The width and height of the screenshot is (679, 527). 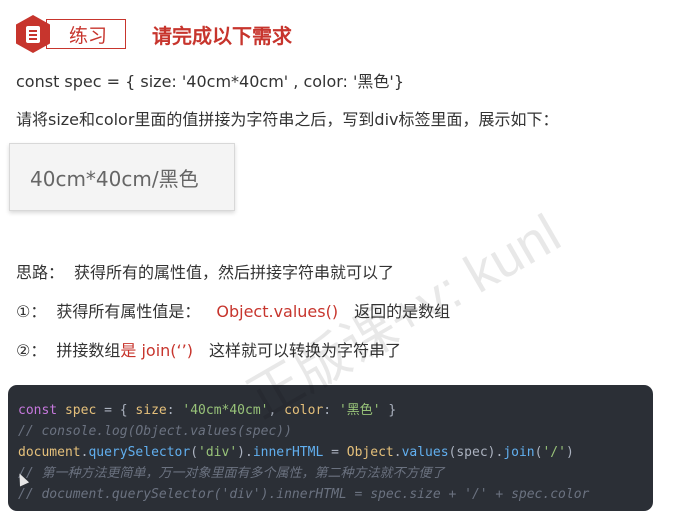 I want to click on idea-line: 思路： 获得所有的属性值，然后拼接字符串就可以了, so click(x=205, y=271).